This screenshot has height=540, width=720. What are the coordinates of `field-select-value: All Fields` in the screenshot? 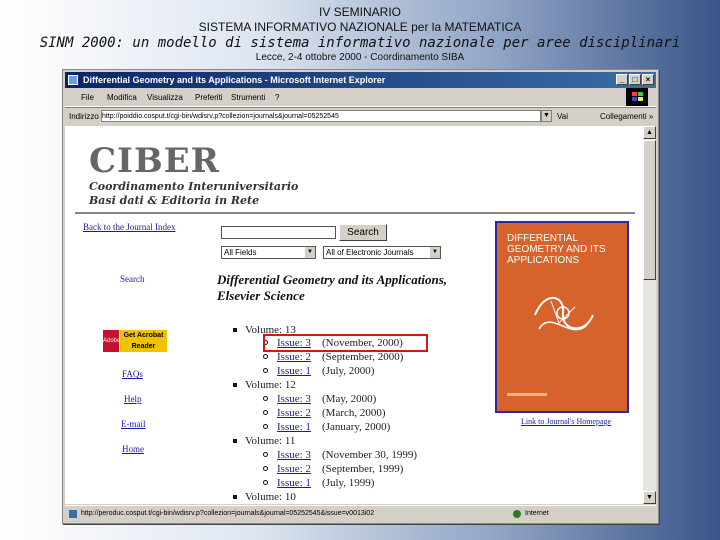 It's located at (240, 252).